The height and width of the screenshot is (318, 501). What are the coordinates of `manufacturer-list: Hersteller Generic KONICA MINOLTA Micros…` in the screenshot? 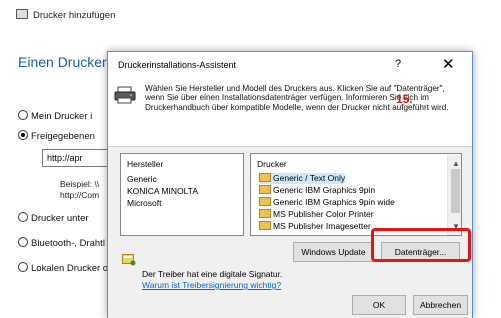 It's located at (182, 194).